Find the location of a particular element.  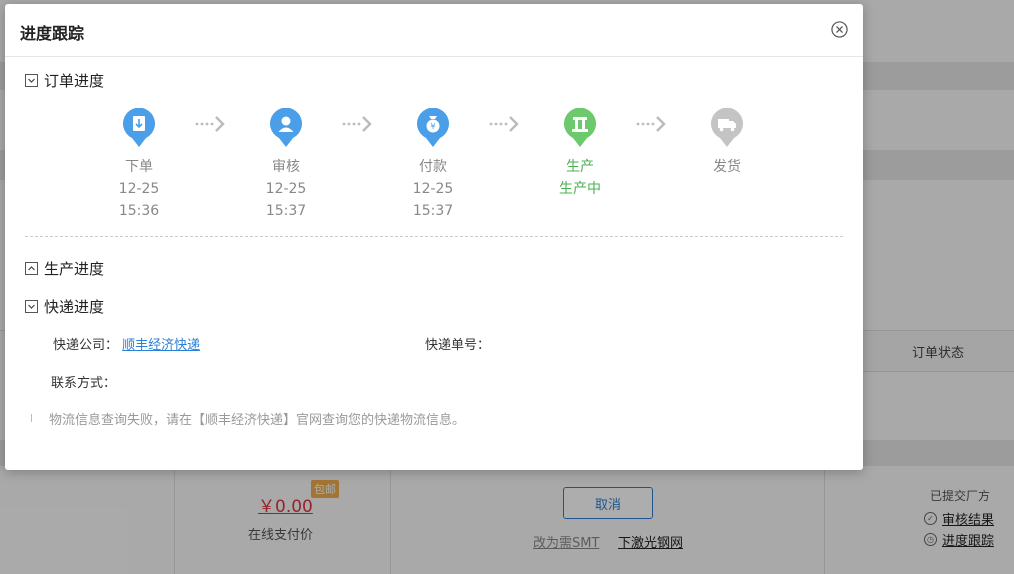

step-payment: ¥ 付款 12-25 15:37 is located at coordinates (433, 164).